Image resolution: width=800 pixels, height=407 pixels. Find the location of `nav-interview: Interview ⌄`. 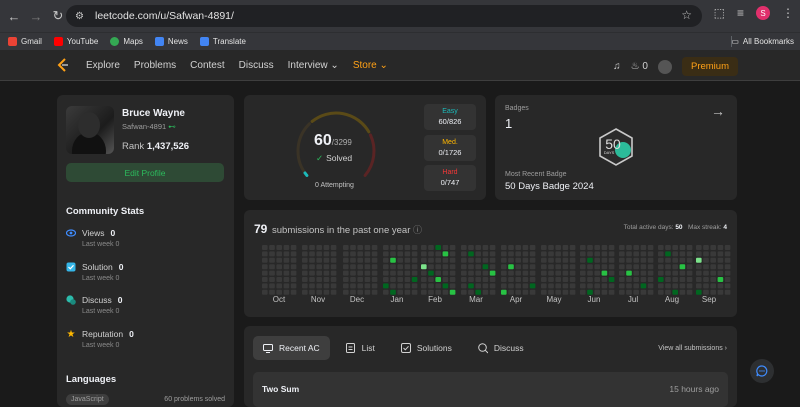

nav-interview: Interview ⌄ is located at coordinates (313, 65).